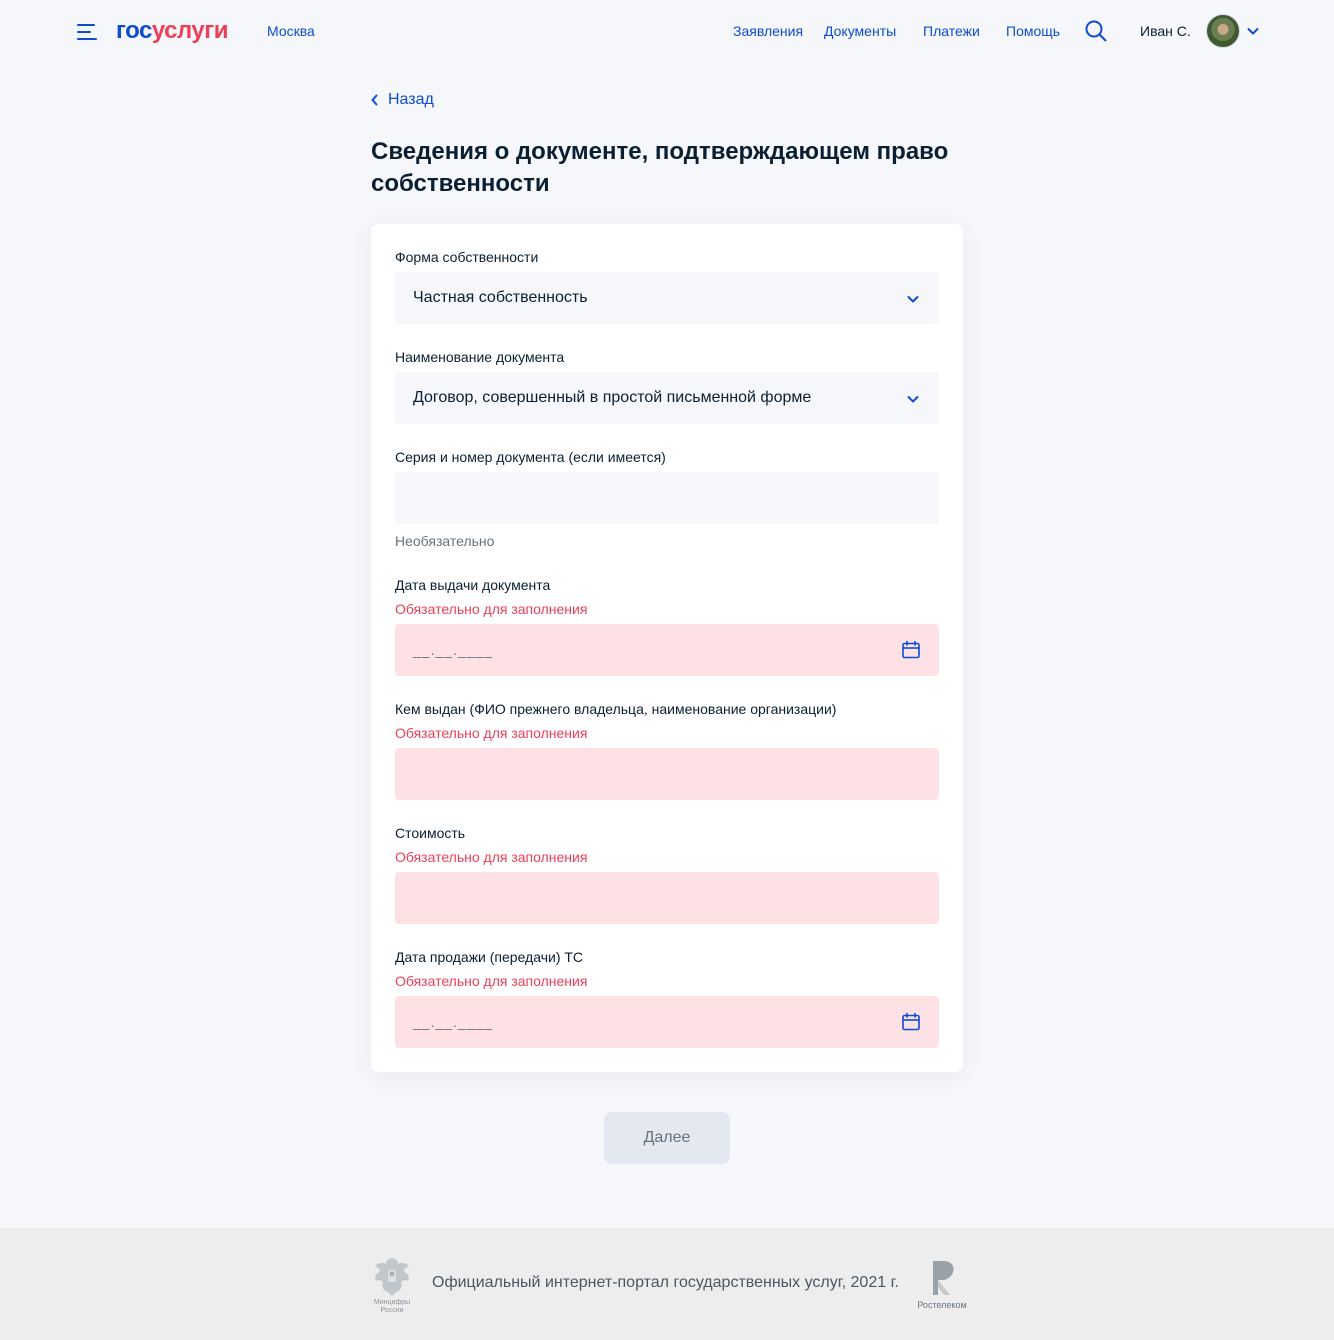 This screenshot has height=1340, width=1334. What do you see at coordinates (473, 585) in the screenshot?
I see `issue-date-label: Дата выдачи документа` at bounding box center [473, 585].